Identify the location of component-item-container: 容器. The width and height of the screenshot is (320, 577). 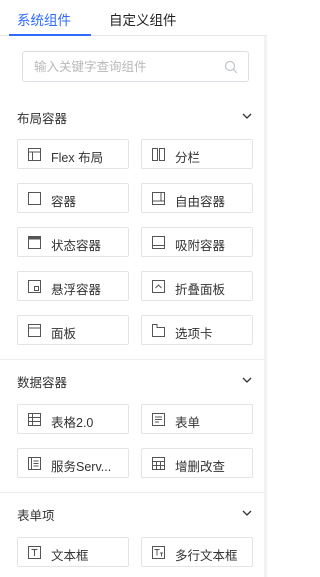
(73, 198).